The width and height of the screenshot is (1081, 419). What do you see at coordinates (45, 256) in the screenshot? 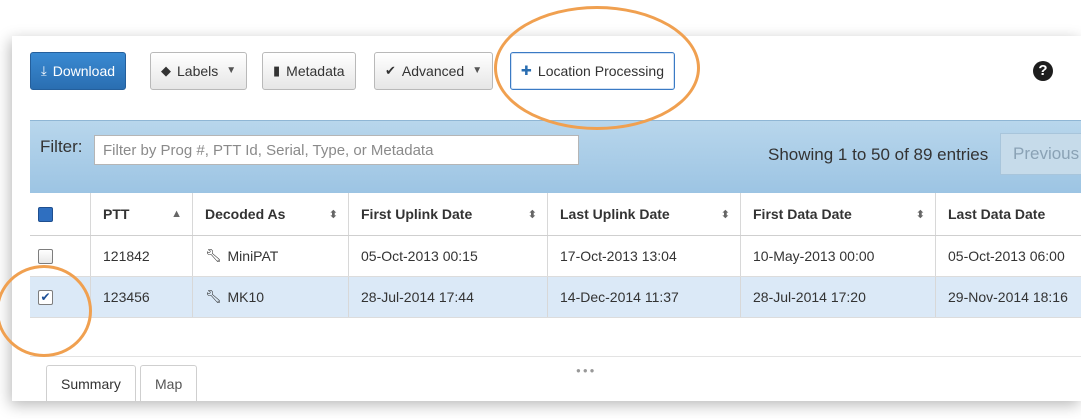
I see `row-checkbox` at bounding box center [45, 256].